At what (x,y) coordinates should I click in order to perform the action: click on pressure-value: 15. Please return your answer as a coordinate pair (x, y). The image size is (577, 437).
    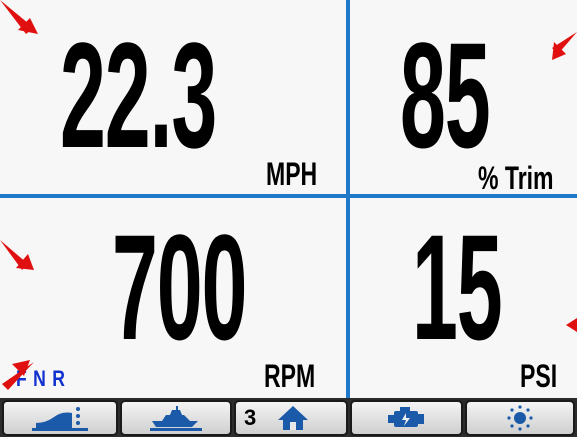
    Looking at the image, I should click on (457, 287).